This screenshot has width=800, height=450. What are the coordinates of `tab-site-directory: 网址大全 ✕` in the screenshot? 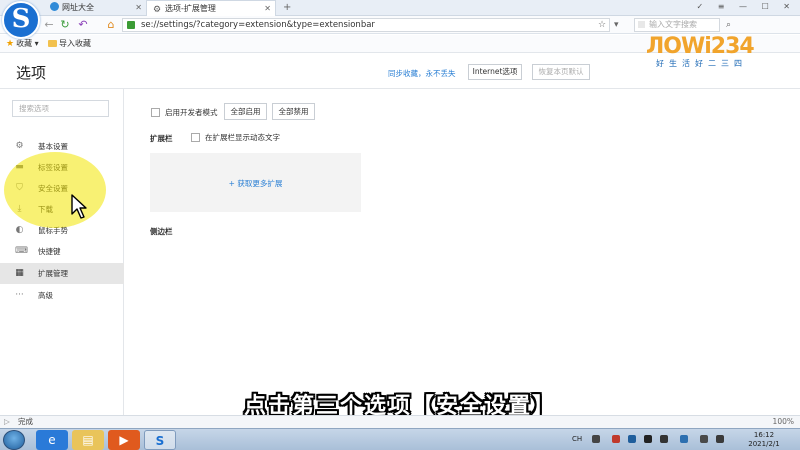 It's located at (95, 8).